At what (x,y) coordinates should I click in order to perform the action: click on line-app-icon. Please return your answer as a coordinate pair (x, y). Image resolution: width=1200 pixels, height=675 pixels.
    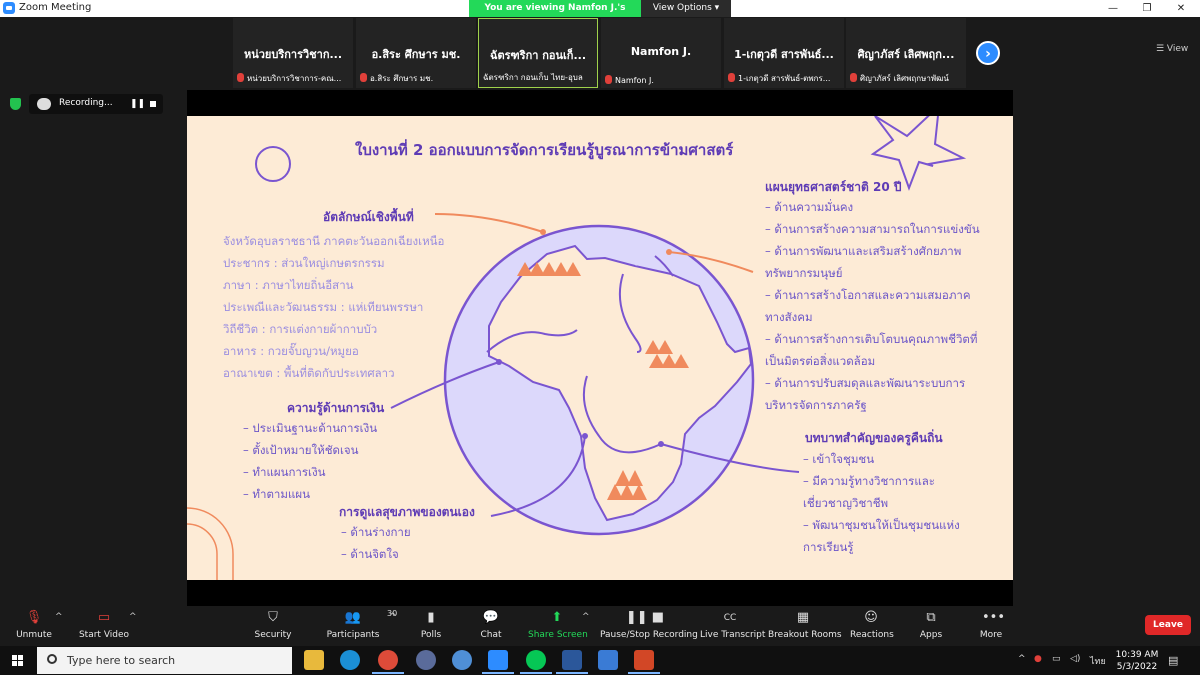
    Looking at the image, I should click on (536, 662).